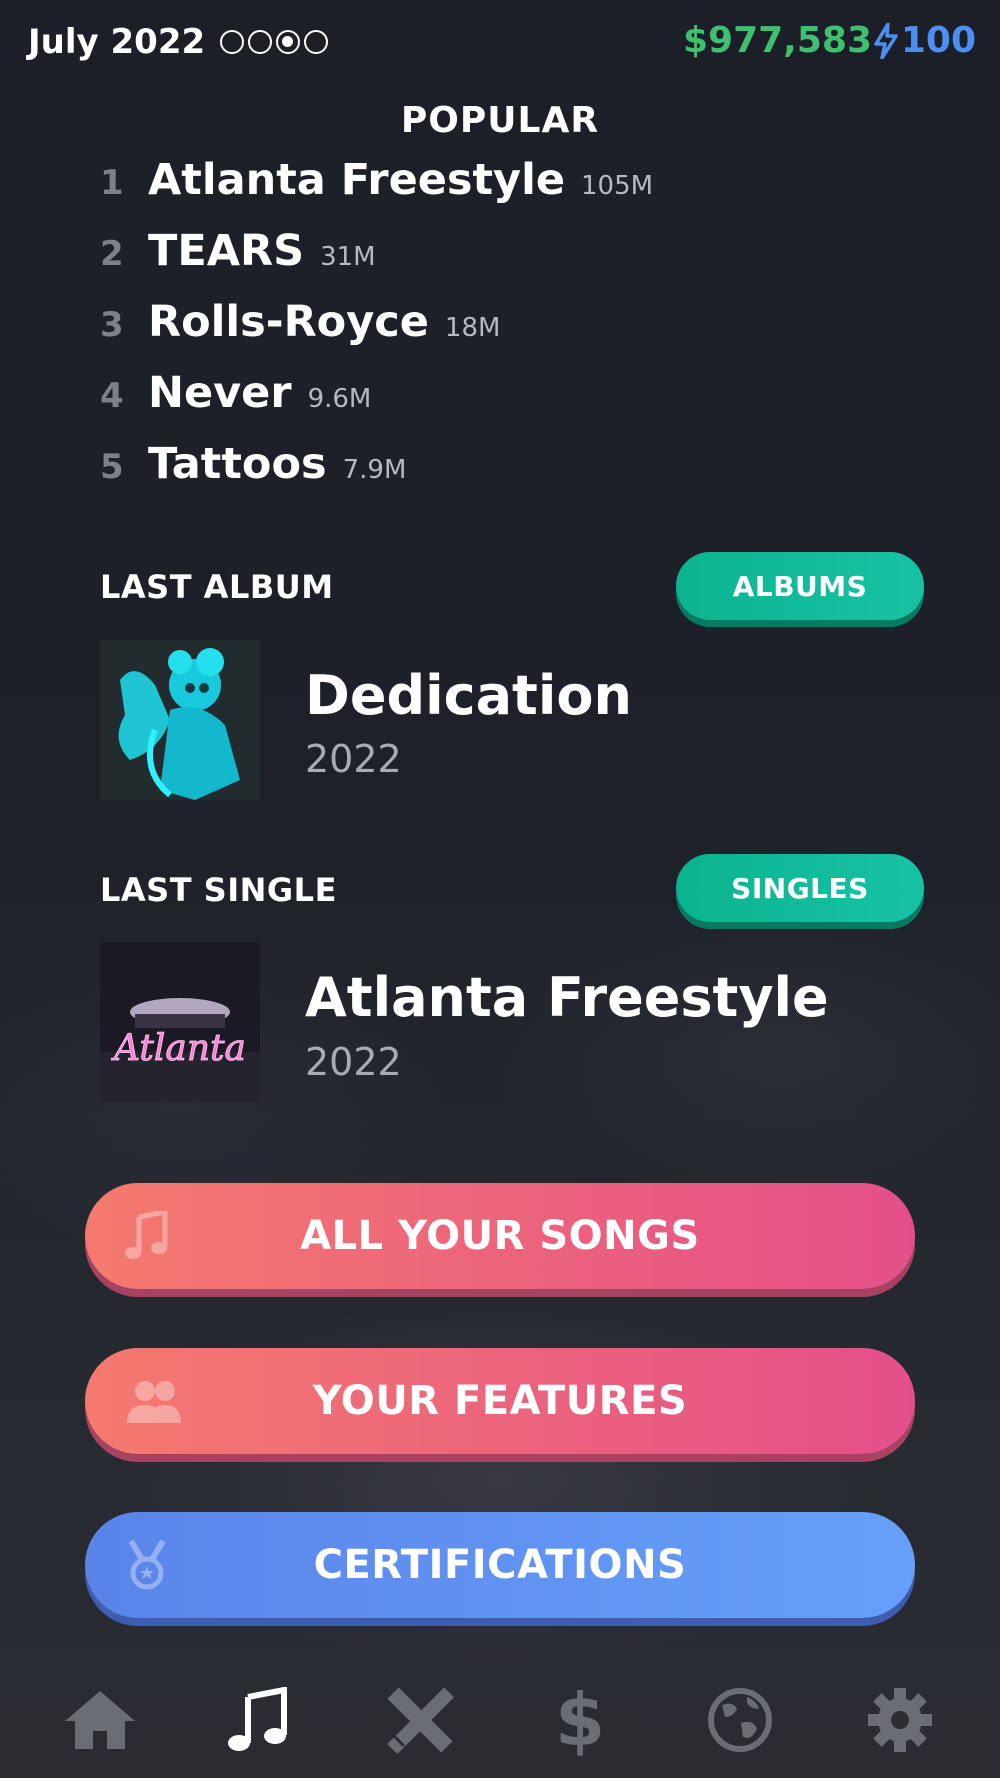 Image resolution: width=1000 pixels, height=1778 pixels. I want to click on song-rank: 3, so click(112, 325).